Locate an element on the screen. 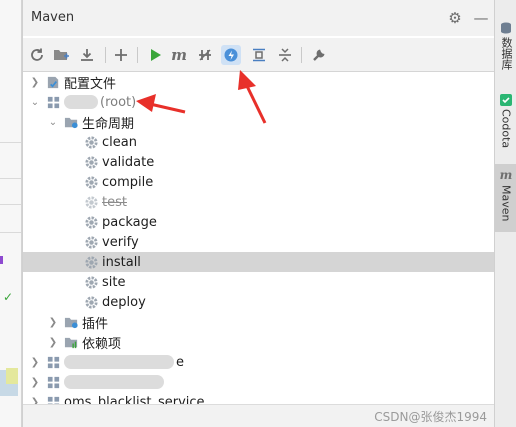  goal-label: clean is located at coordinates (119, 142).